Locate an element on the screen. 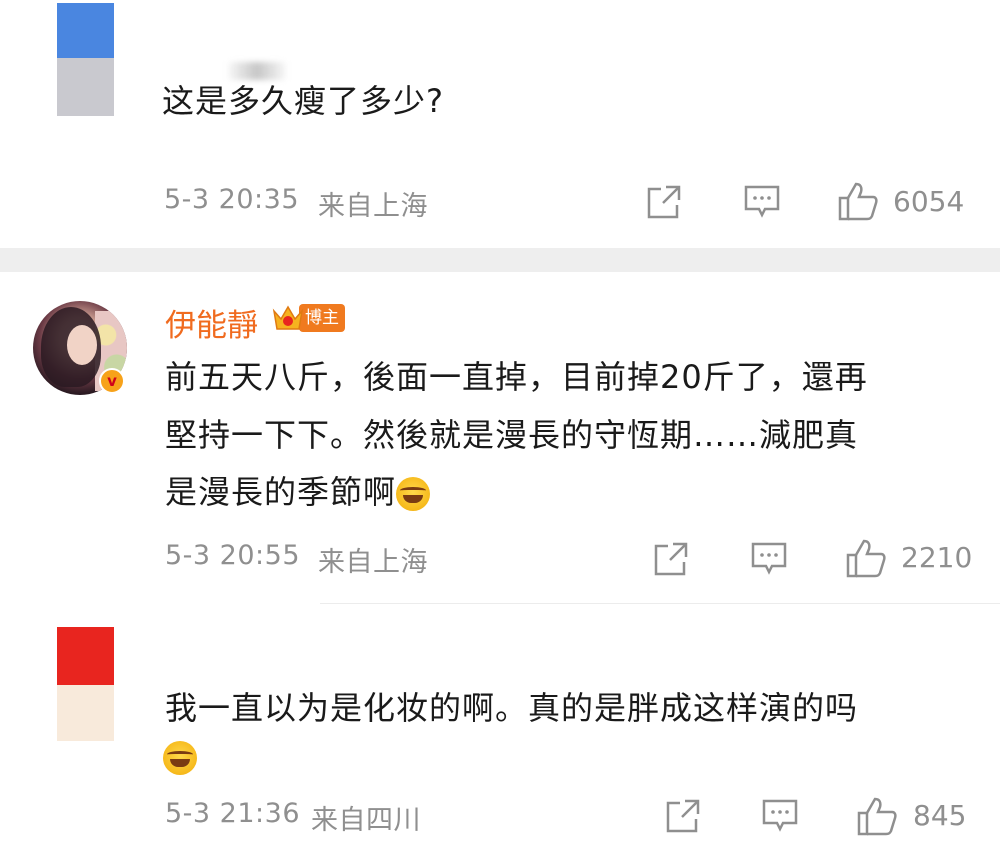 The height and width of the screenshot is (855, 1000). section-divider is located at coordinates (500, 260).